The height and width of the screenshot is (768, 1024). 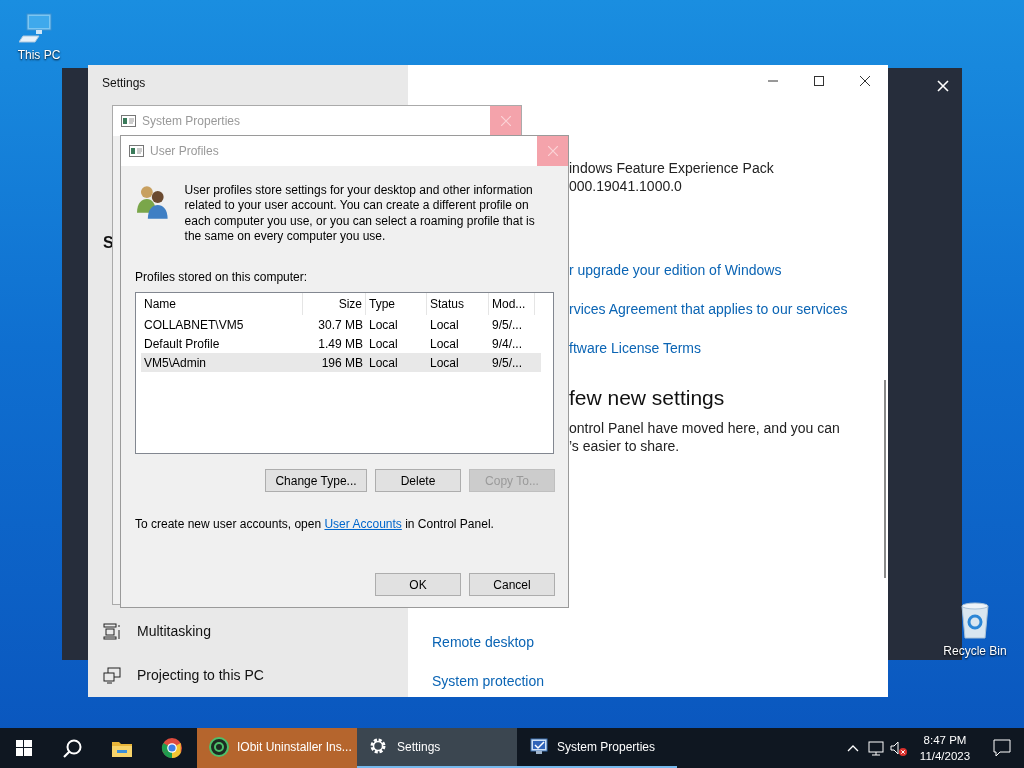 I want to click on info-text: ontrol Panel have moved here, and you can, so click(x=704, y=428).